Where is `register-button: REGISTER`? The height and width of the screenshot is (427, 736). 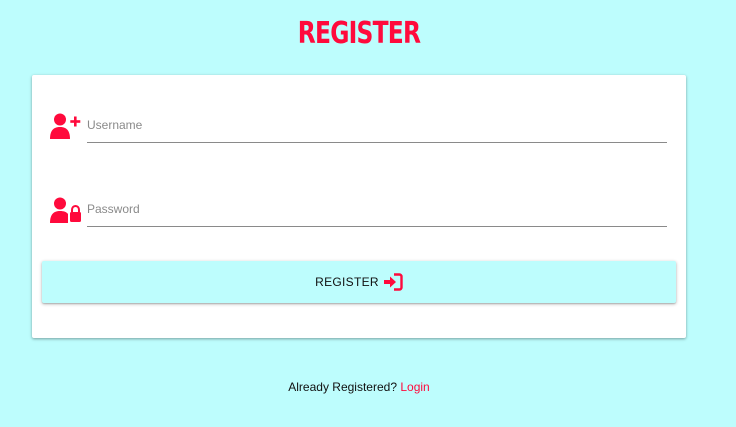 register-button: REGISTER is located at coordinates (359, 282).